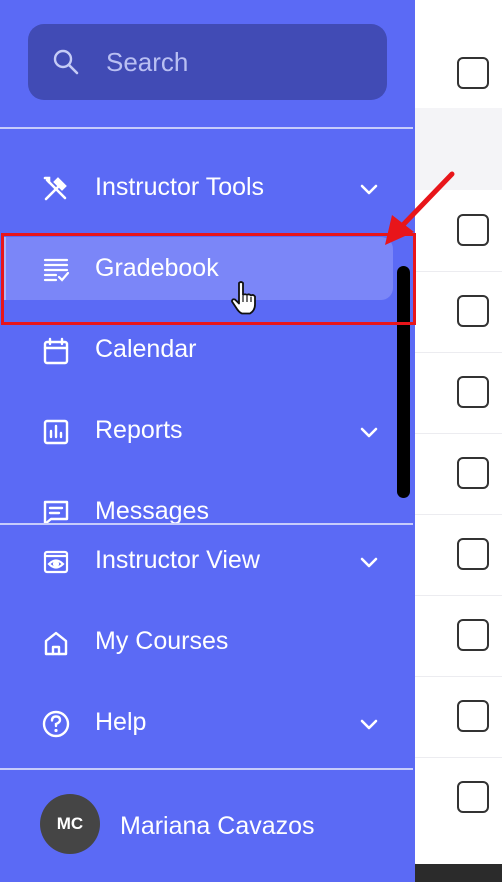 This screenshot has width=502, height=882. What do you see at coordinates (207, 62) in the screenshot?
I see `search-input: Search` at bounding box center [207, 62].